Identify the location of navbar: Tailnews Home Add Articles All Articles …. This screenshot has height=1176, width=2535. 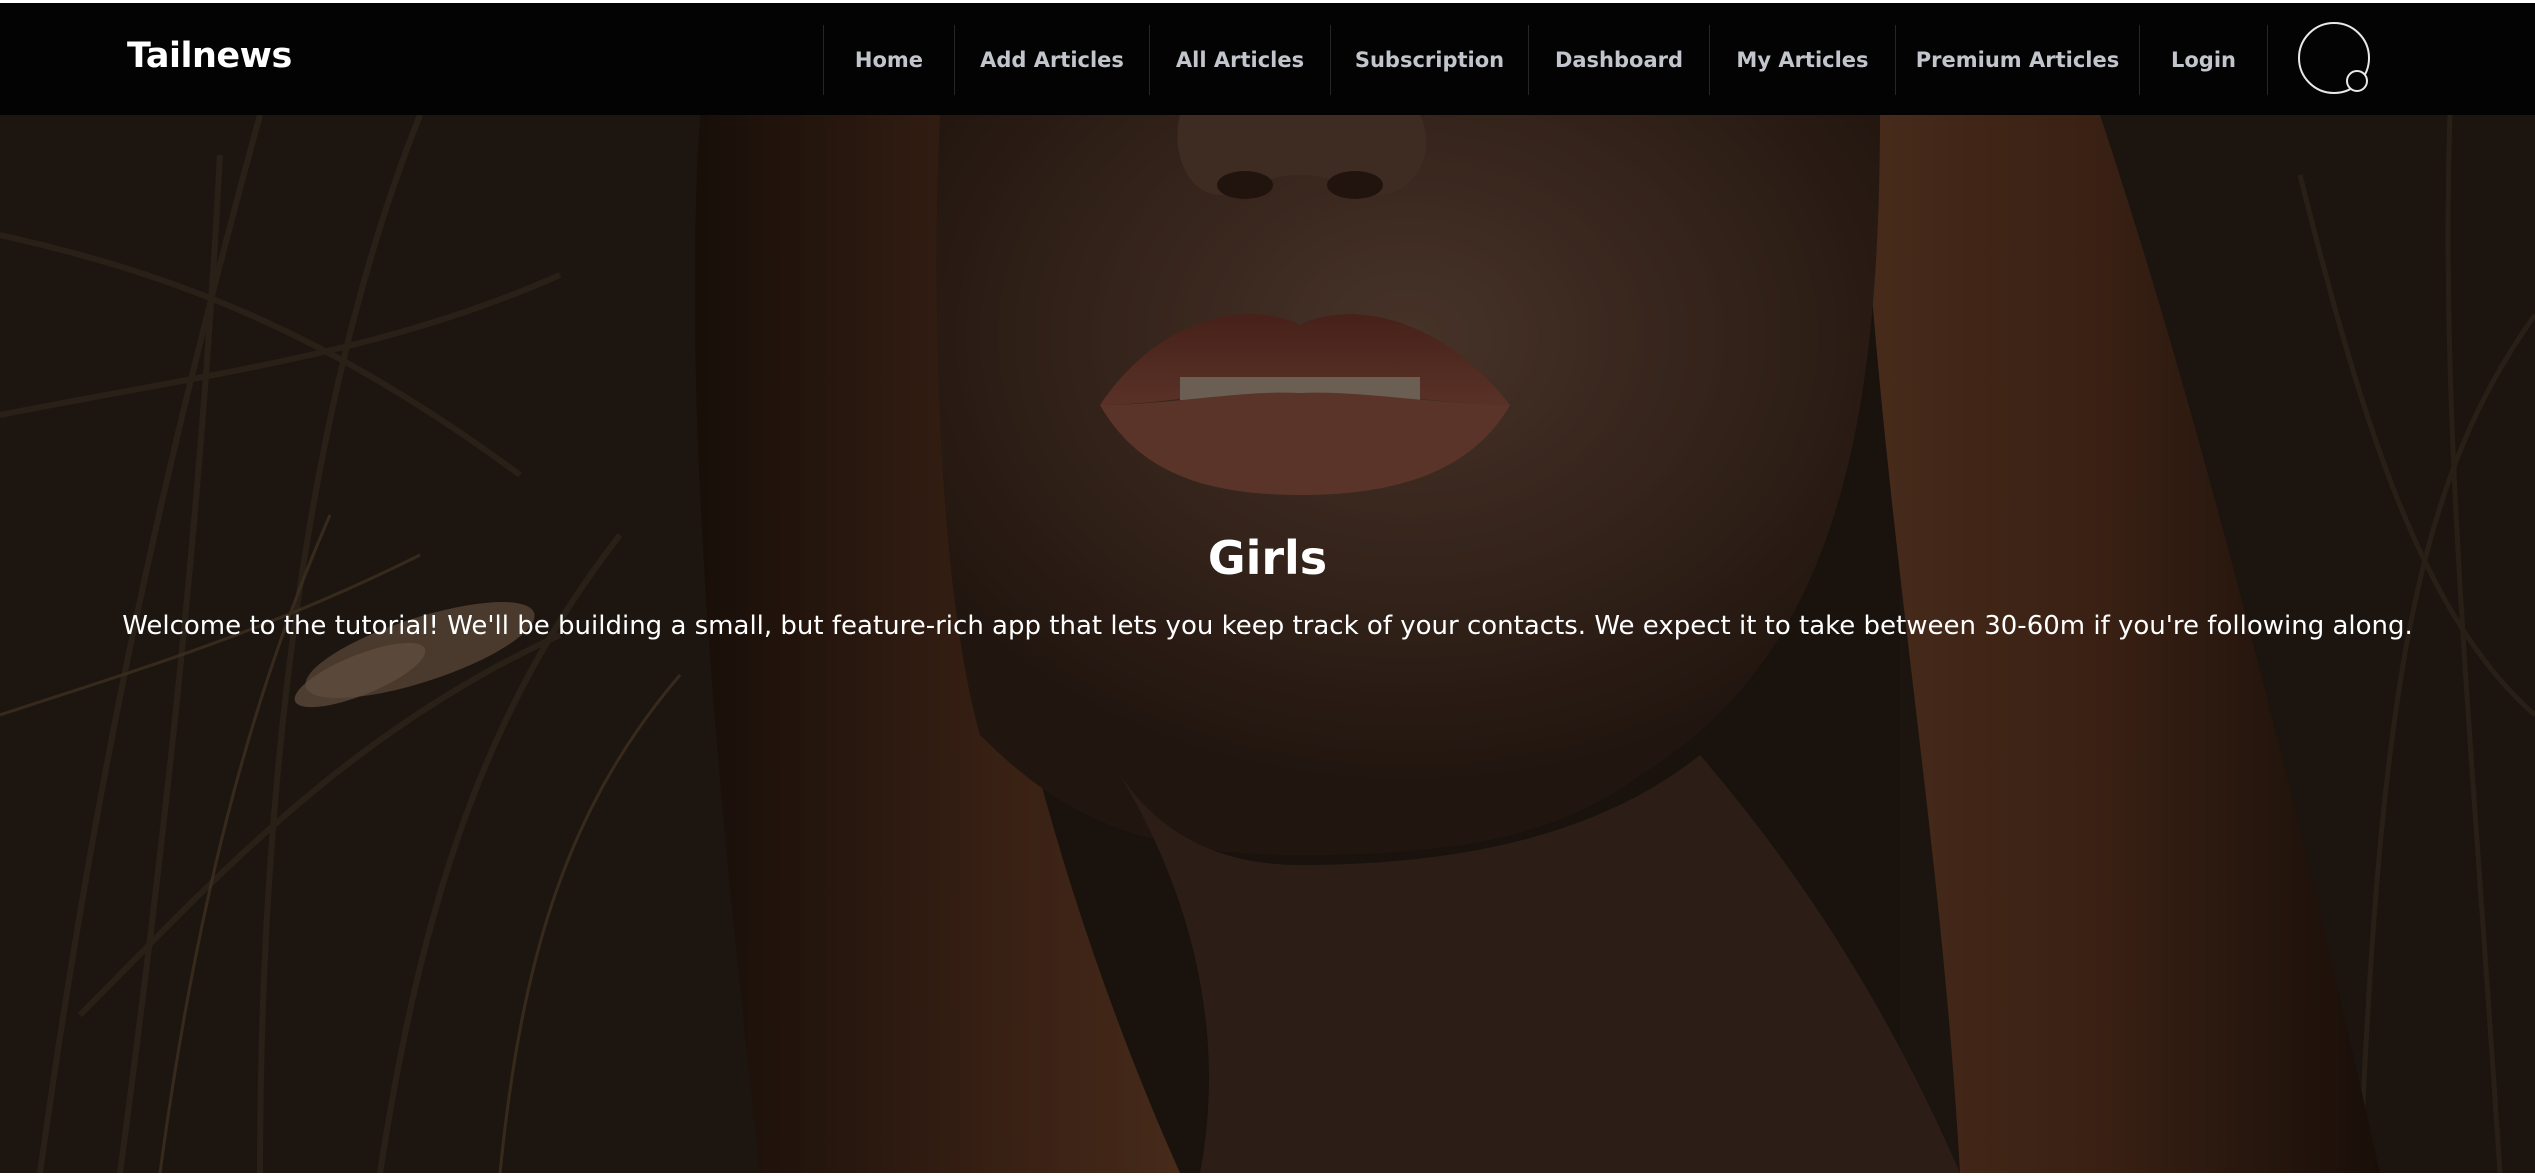
(1267, 59).